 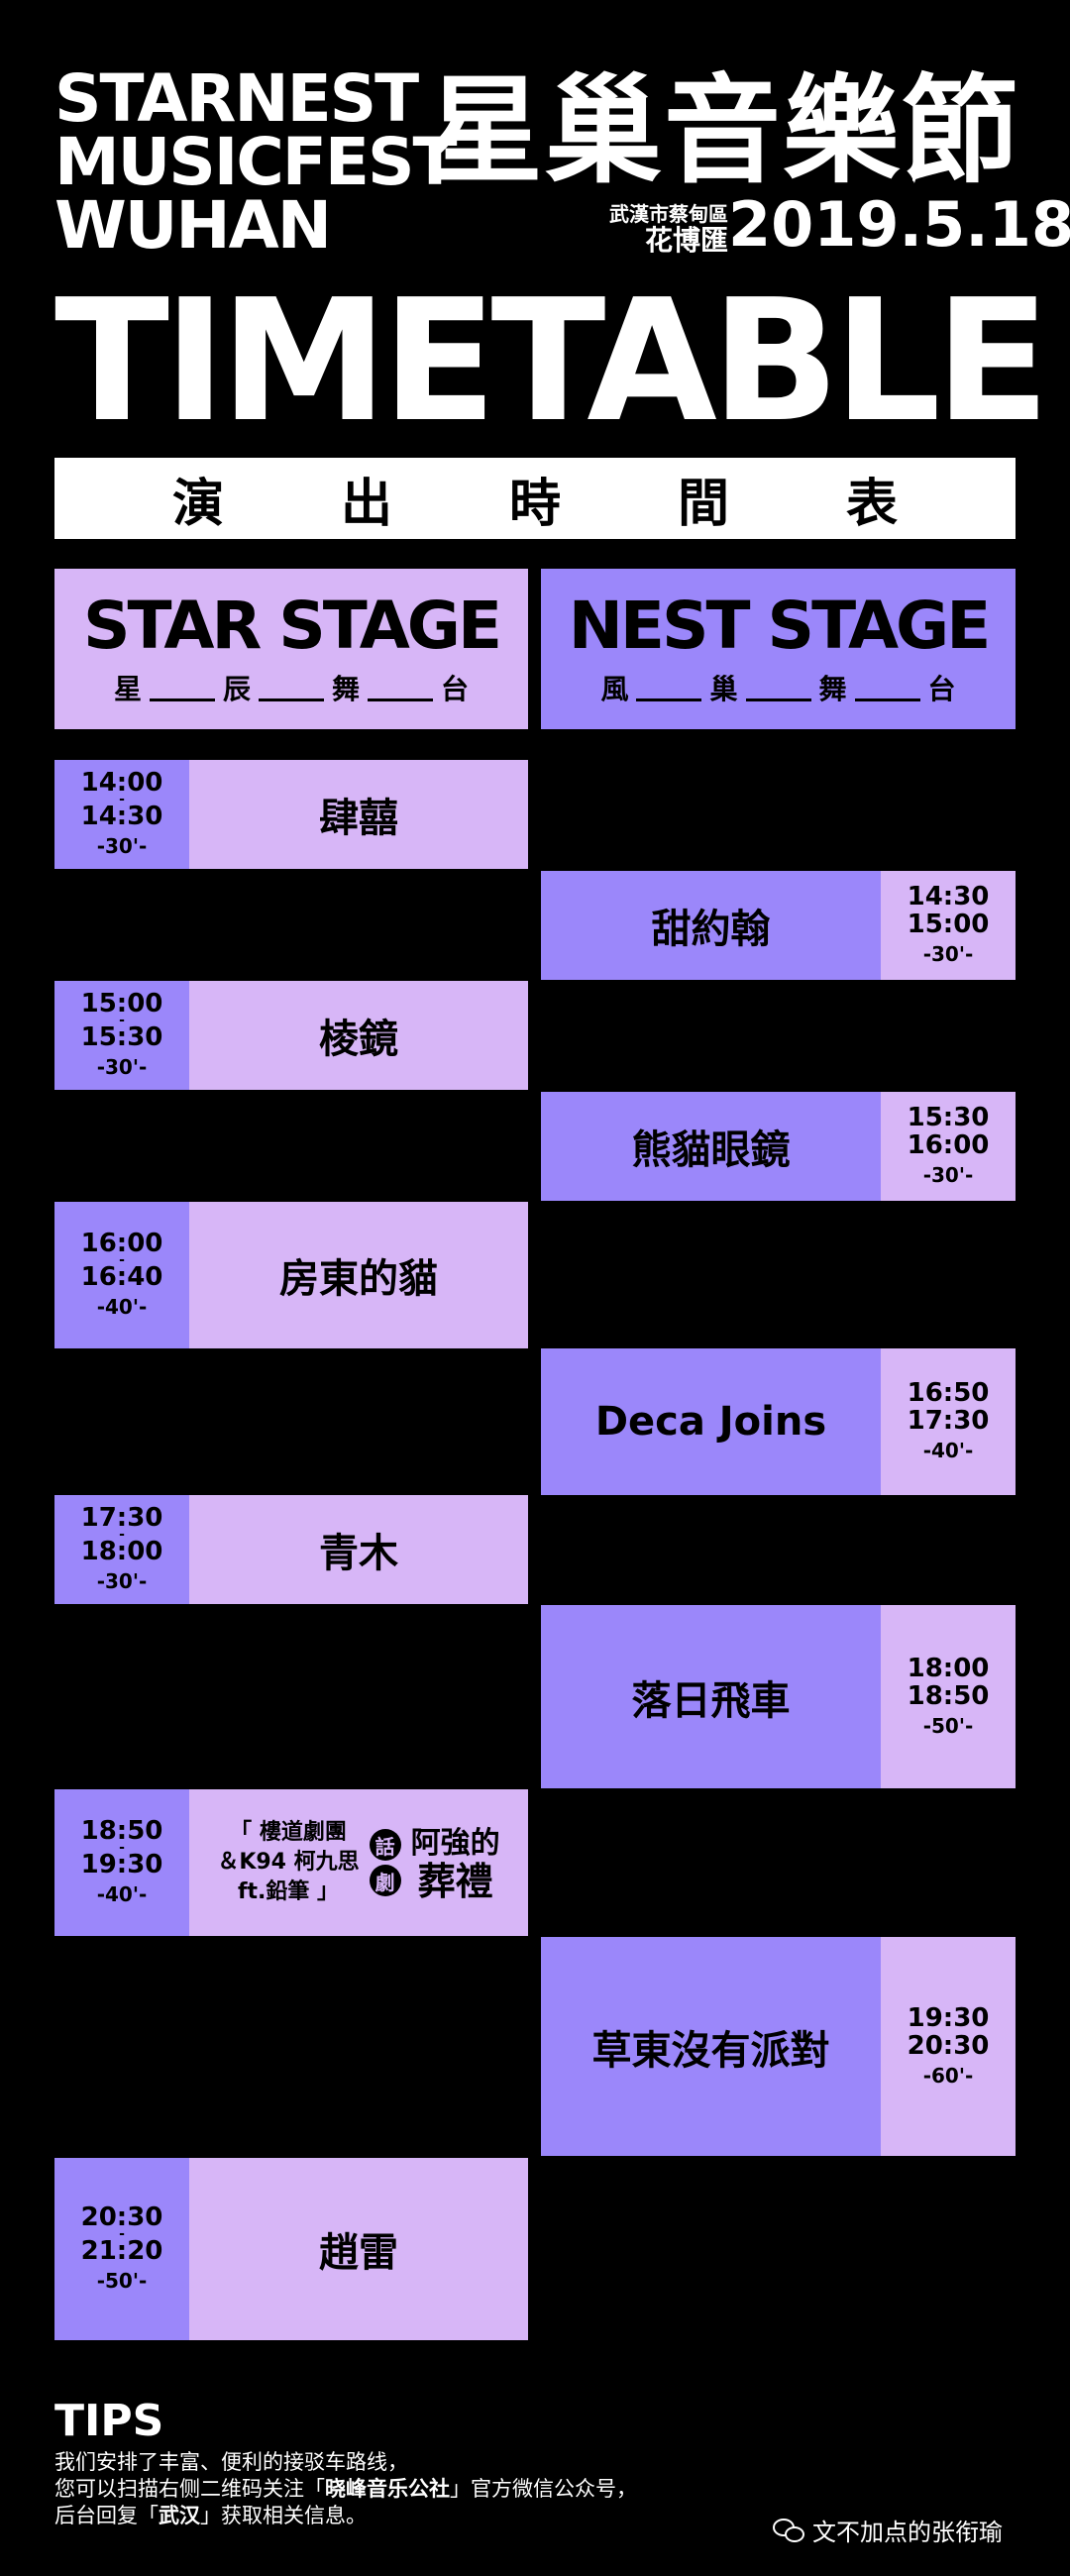 I want to click on wechat-icon, so click(x=788, y=2530).